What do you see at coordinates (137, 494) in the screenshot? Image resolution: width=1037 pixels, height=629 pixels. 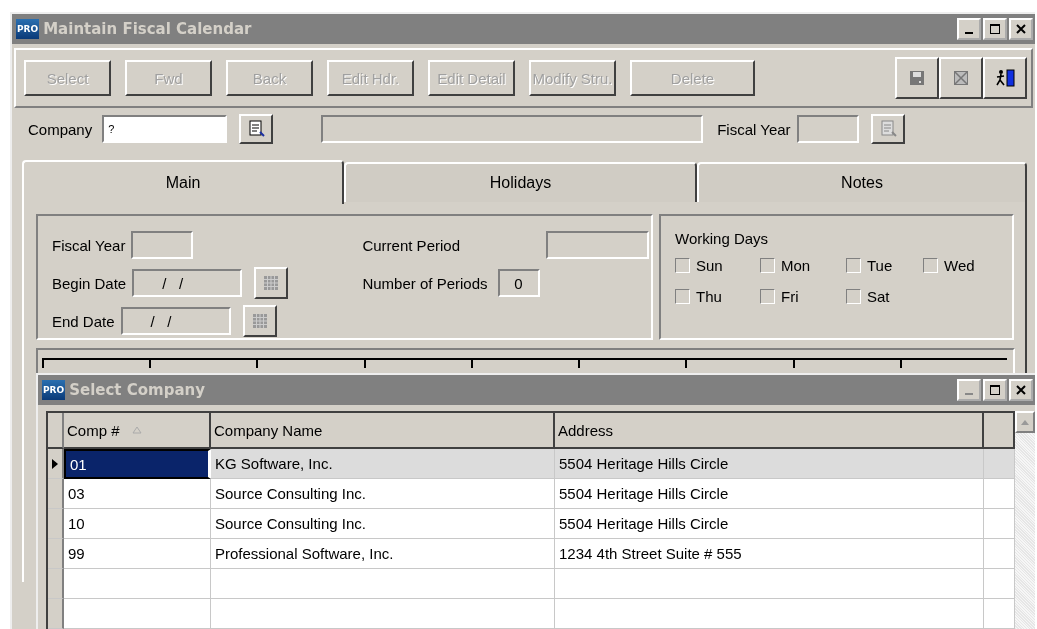 I see `table-cell: 03` at bounding box center [137, 494].